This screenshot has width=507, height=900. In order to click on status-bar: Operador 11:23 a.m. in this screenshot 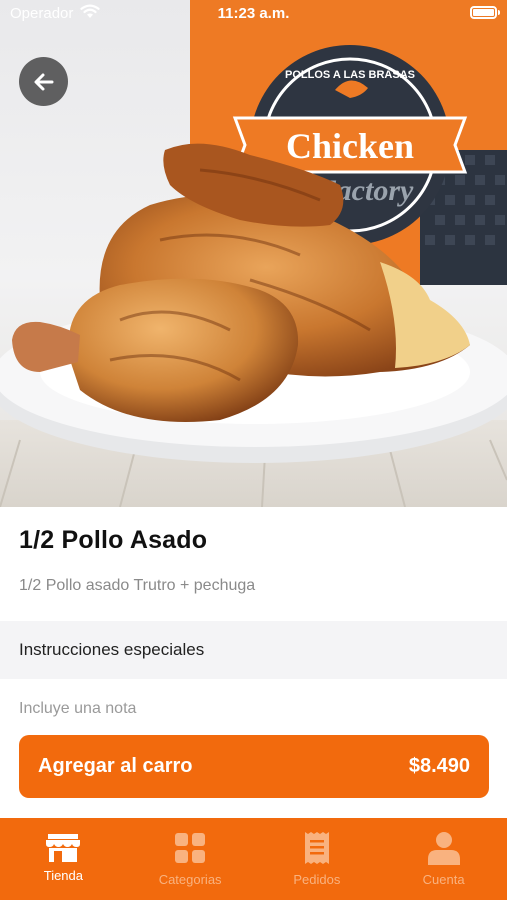, I will do `click(253, 14)`.